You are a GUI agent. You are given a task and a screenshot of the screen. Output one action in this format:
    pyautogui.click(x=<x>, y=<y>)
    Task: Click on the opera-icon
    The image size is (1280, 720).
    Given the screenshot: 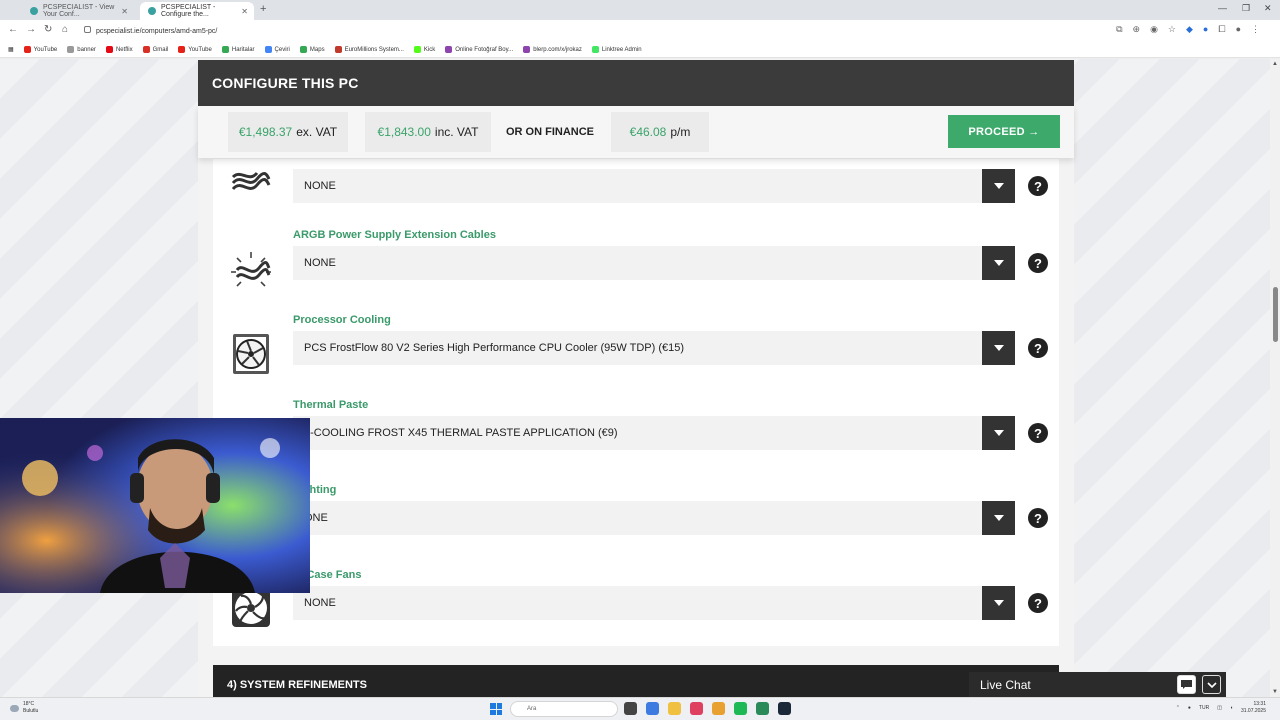 What is the action you would take?
    pyautogui.click(x=696, y=708)
    